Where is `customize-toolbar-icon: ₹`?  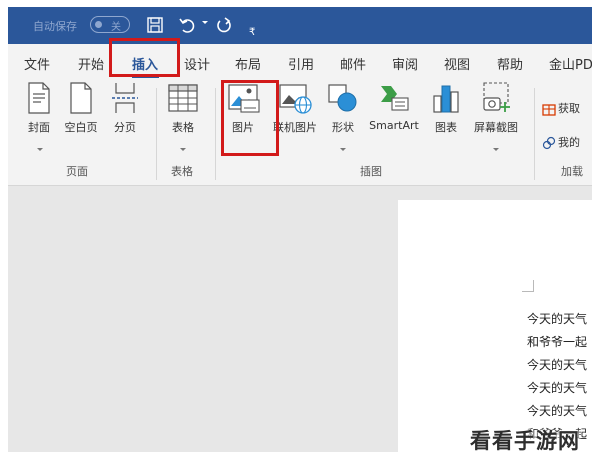
customize-toolbar-icon: ₹ is located at coordinates (252, 32).